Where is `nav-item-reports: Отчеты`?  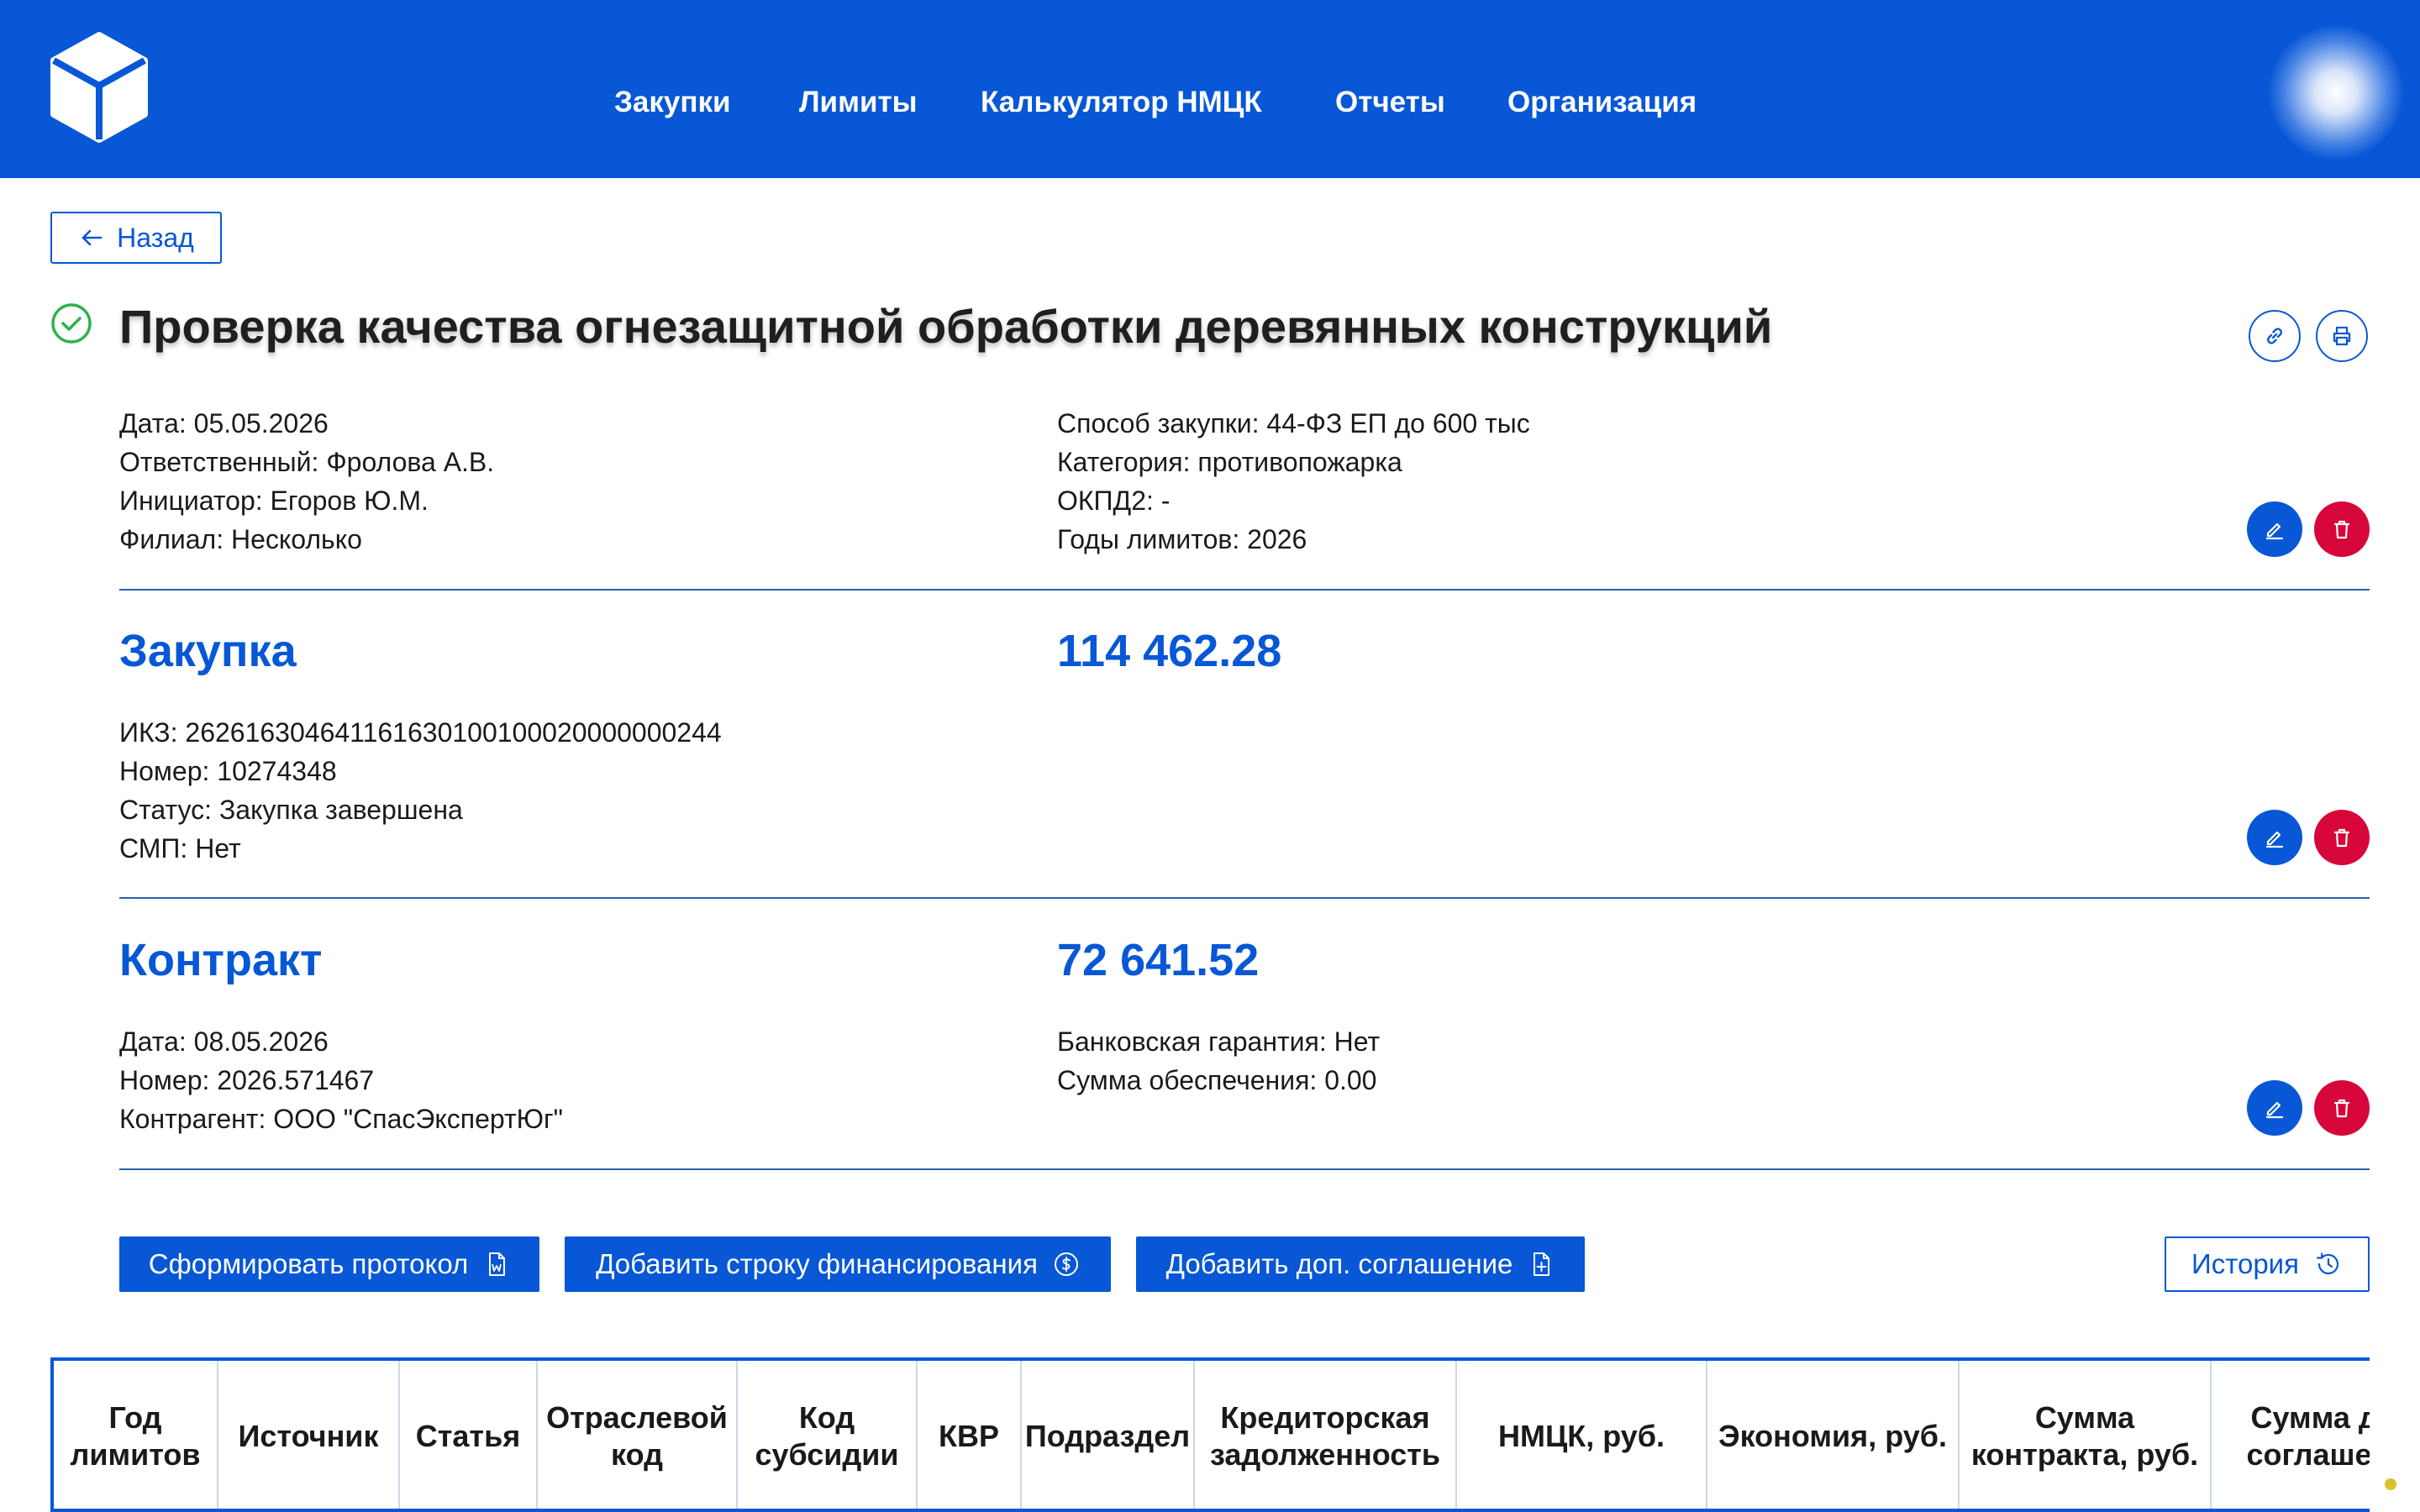
nav-item-reports: Отчеты is located at coordinates (1390, 102).